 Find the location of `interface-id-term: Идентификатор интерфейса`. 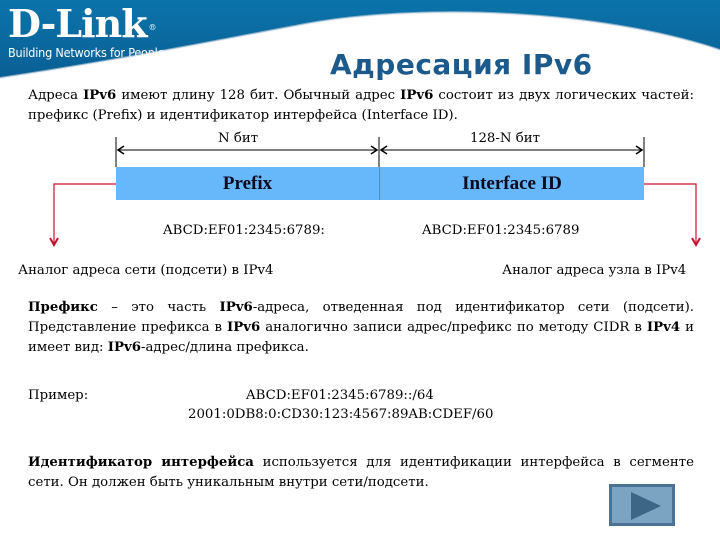

interface-id-term: Идентификатор интерфейса is located at coordinates (141, 462).